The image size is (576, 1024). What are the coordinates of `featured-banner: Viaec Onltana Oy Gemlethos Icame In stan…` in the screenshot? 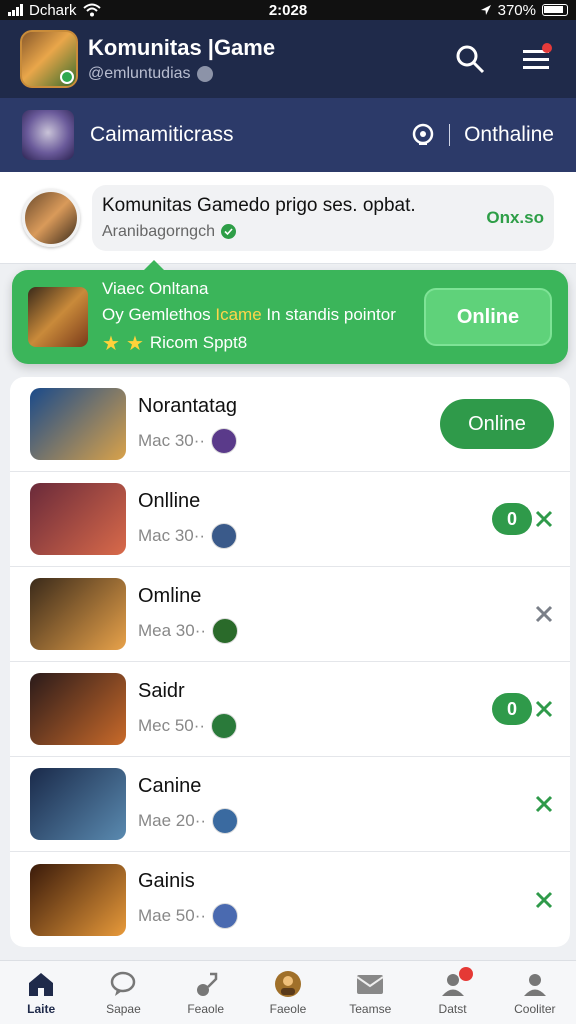 It's located at (290, 312).